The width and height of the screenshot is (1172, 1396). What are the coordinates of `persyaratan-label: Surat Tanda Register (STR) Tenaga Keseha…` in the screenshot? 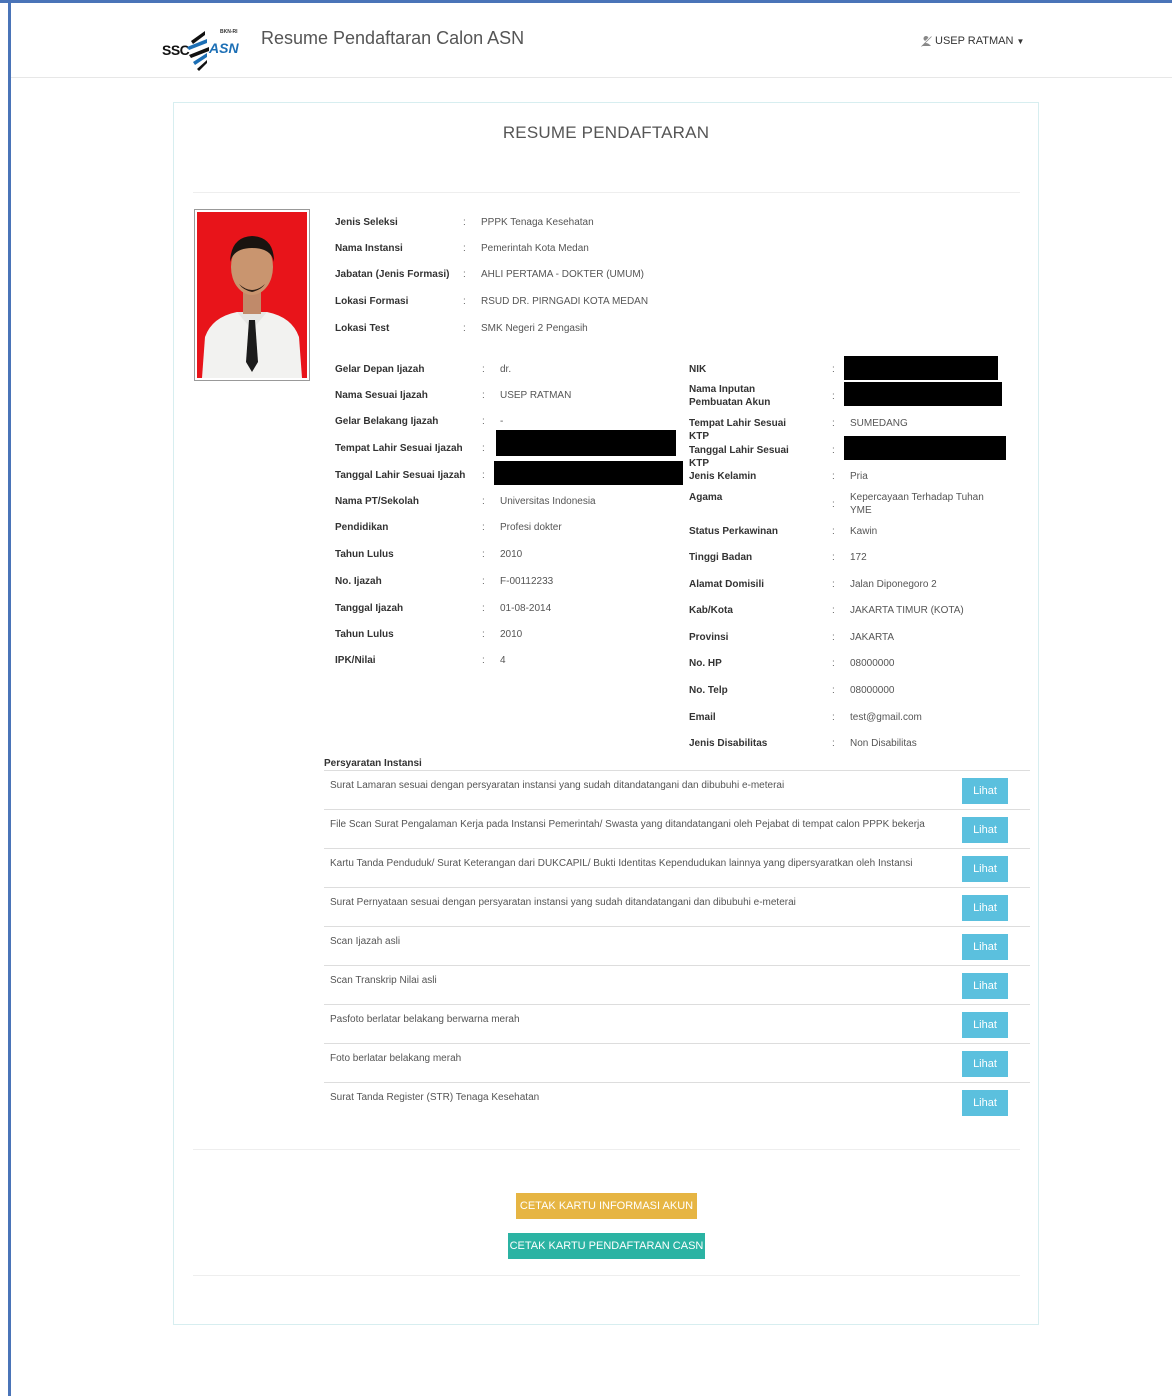 It's located at (435, 1097).